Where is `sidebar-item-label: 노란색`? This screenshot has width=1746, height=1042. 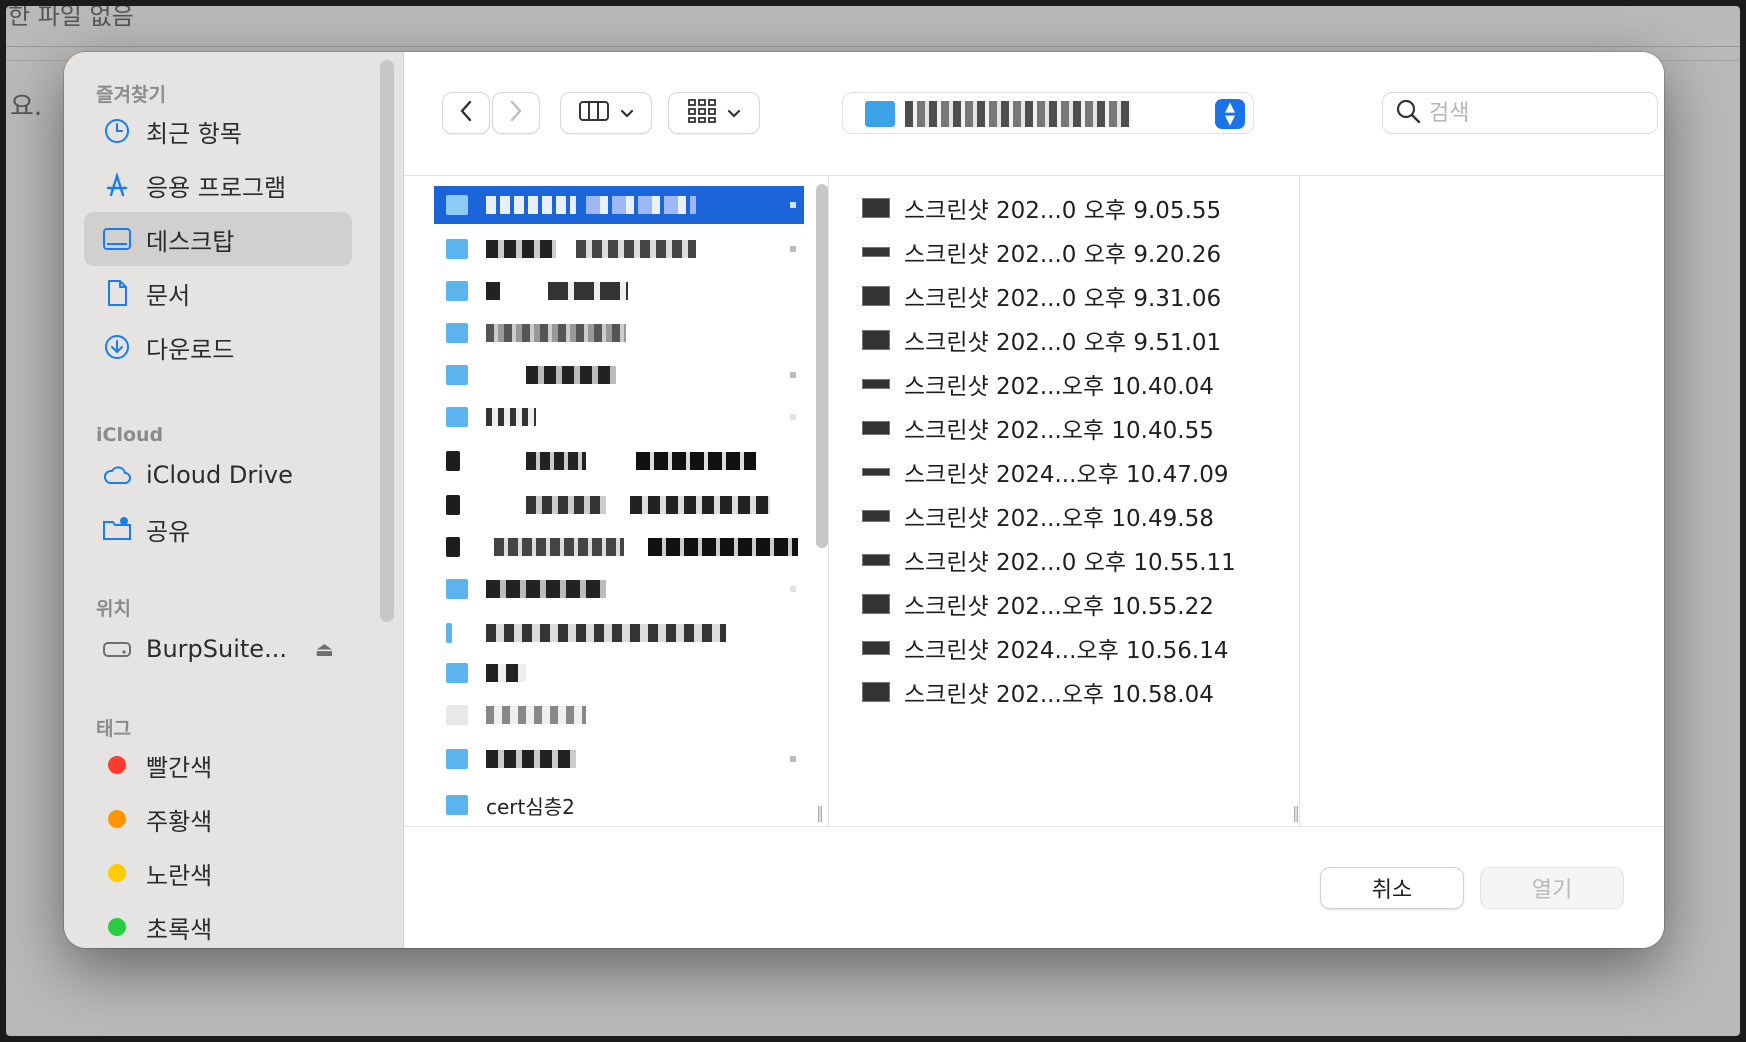 sidebar-item-label: 노란색 is located at coordinates (179, 875).